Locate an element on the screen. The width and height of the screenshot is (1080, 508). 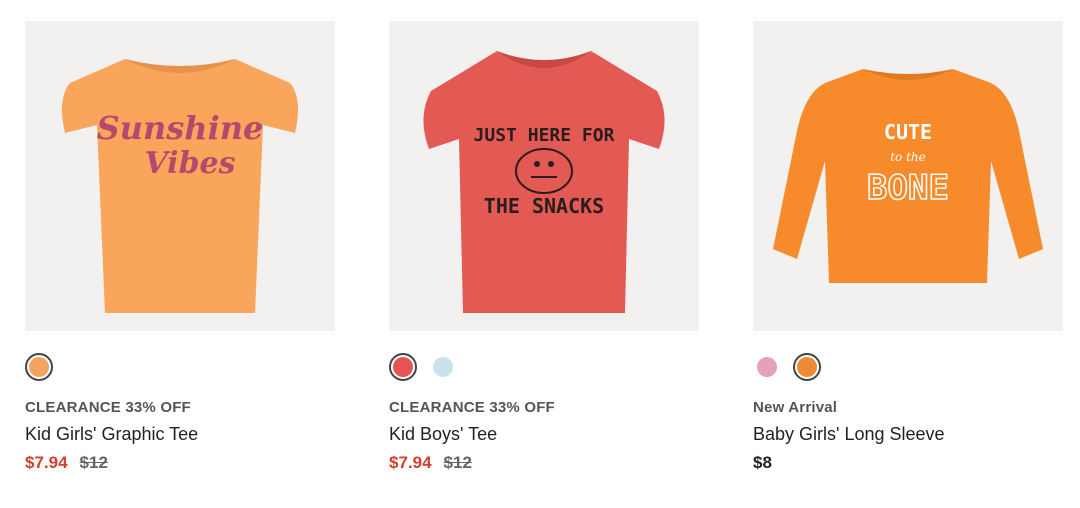
svg-text: Vibes is located at coordinates (189, 163).